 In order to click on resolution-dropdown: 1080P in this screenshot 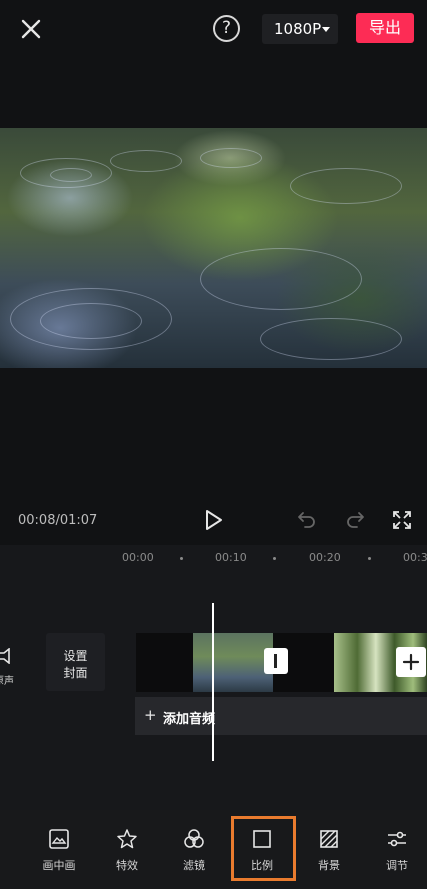, I will do `click(300, 29)`.